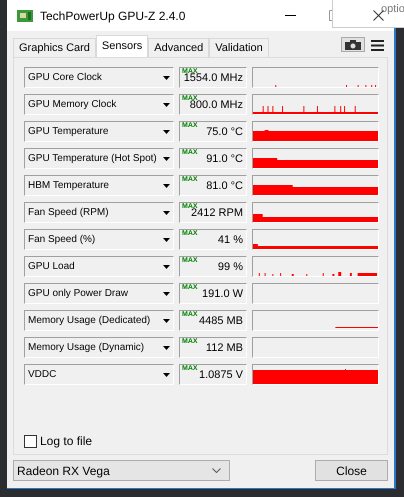 This screenshot has height=497, width=404. Describe the element at coordinates (239, 47) in the screenshot. I see `tab: Validation` at that location.